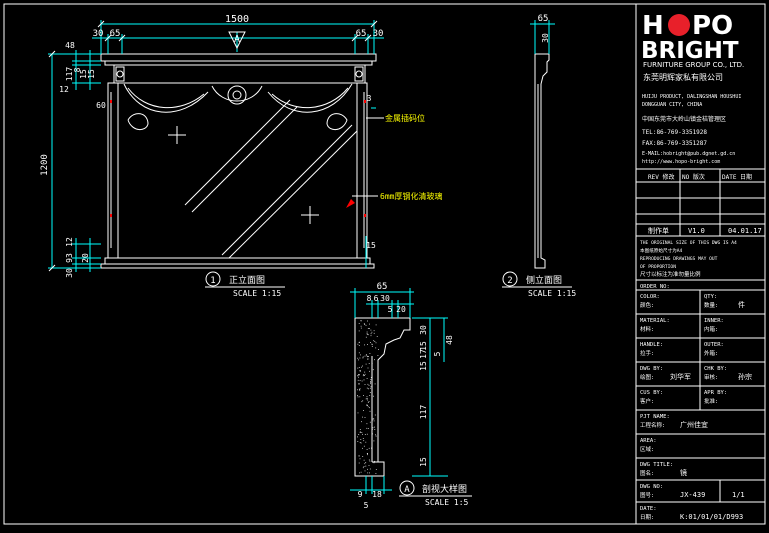  What do you see at coordinates (405, 118) in the screenshot?
I see `note-gold: 金属插码位` at bounding box center [405, 118].